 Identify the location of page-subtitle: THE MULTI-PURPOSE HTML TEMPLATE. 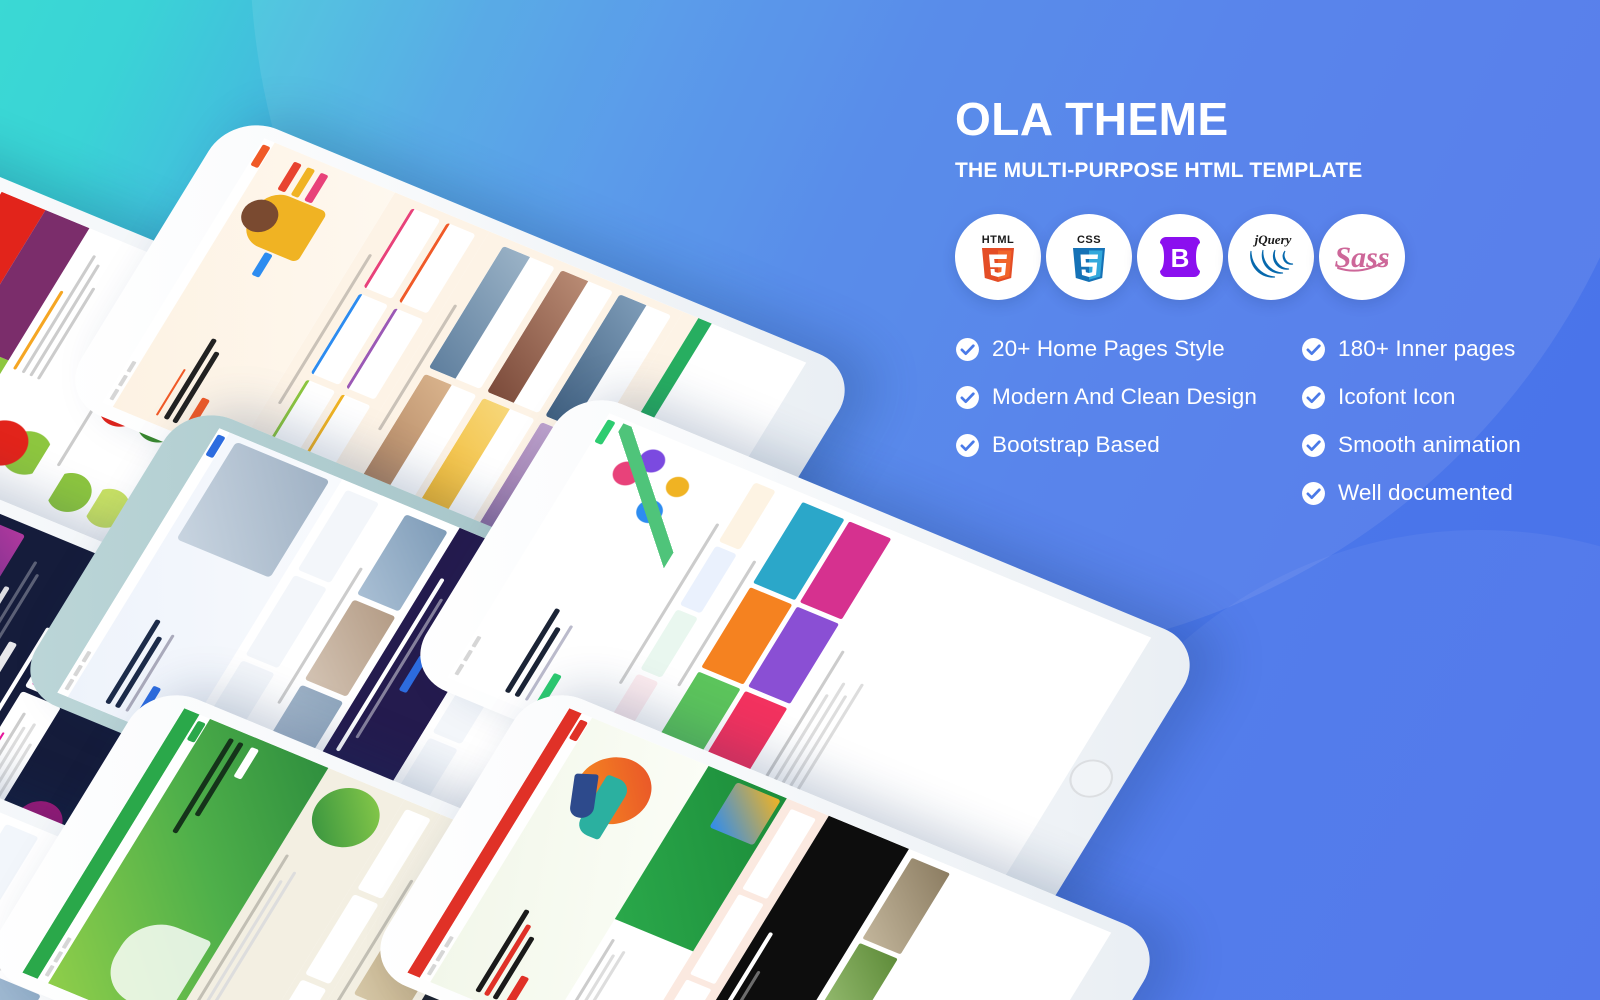
(1159, 171).